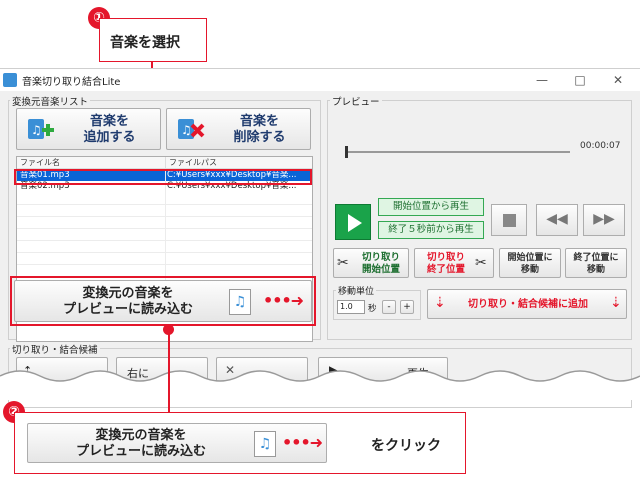  What do you see at coordinates (109, 129) in the screenshot?
I see `add-music-label: 音楽を 追加する` at bounding box center [109, 129].